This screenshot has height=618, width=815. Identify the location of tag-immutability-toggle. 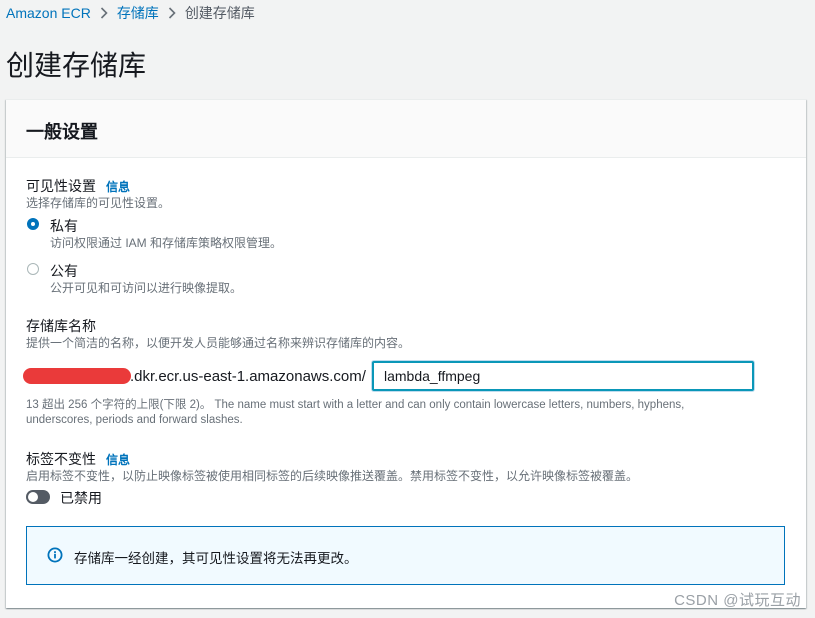
(38, 497).